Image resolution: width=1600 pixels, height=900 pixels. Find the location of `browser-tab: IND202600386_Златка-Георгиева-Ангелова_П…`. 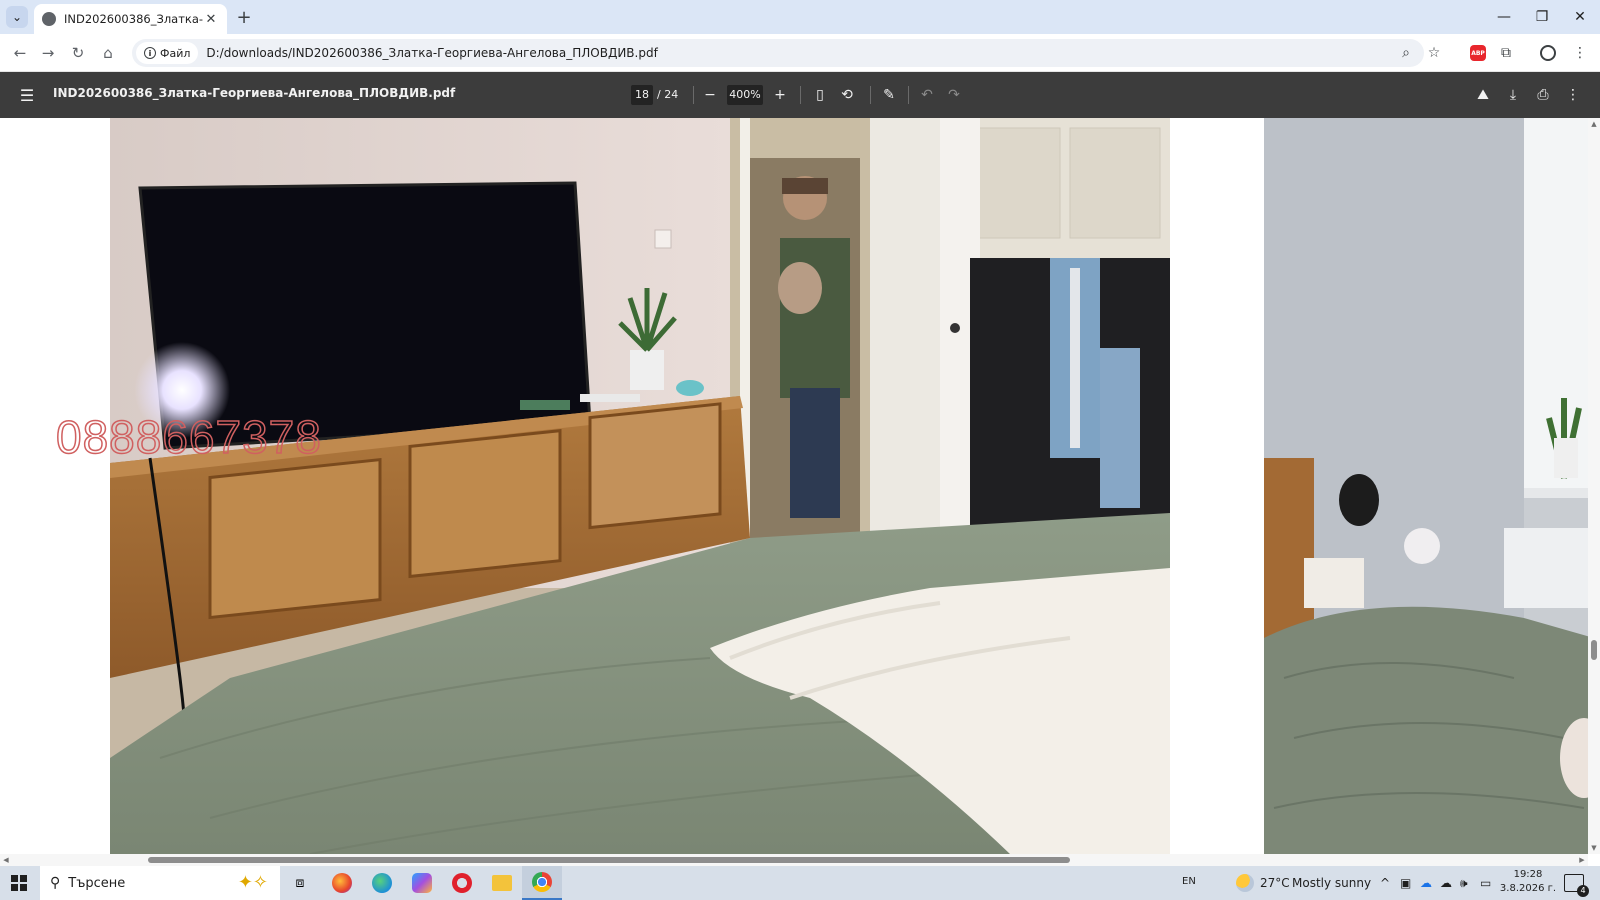

browser-tab: IND202600386_Златка-Георгиева-Ангелова_П… is located at coordinates (130, 19).